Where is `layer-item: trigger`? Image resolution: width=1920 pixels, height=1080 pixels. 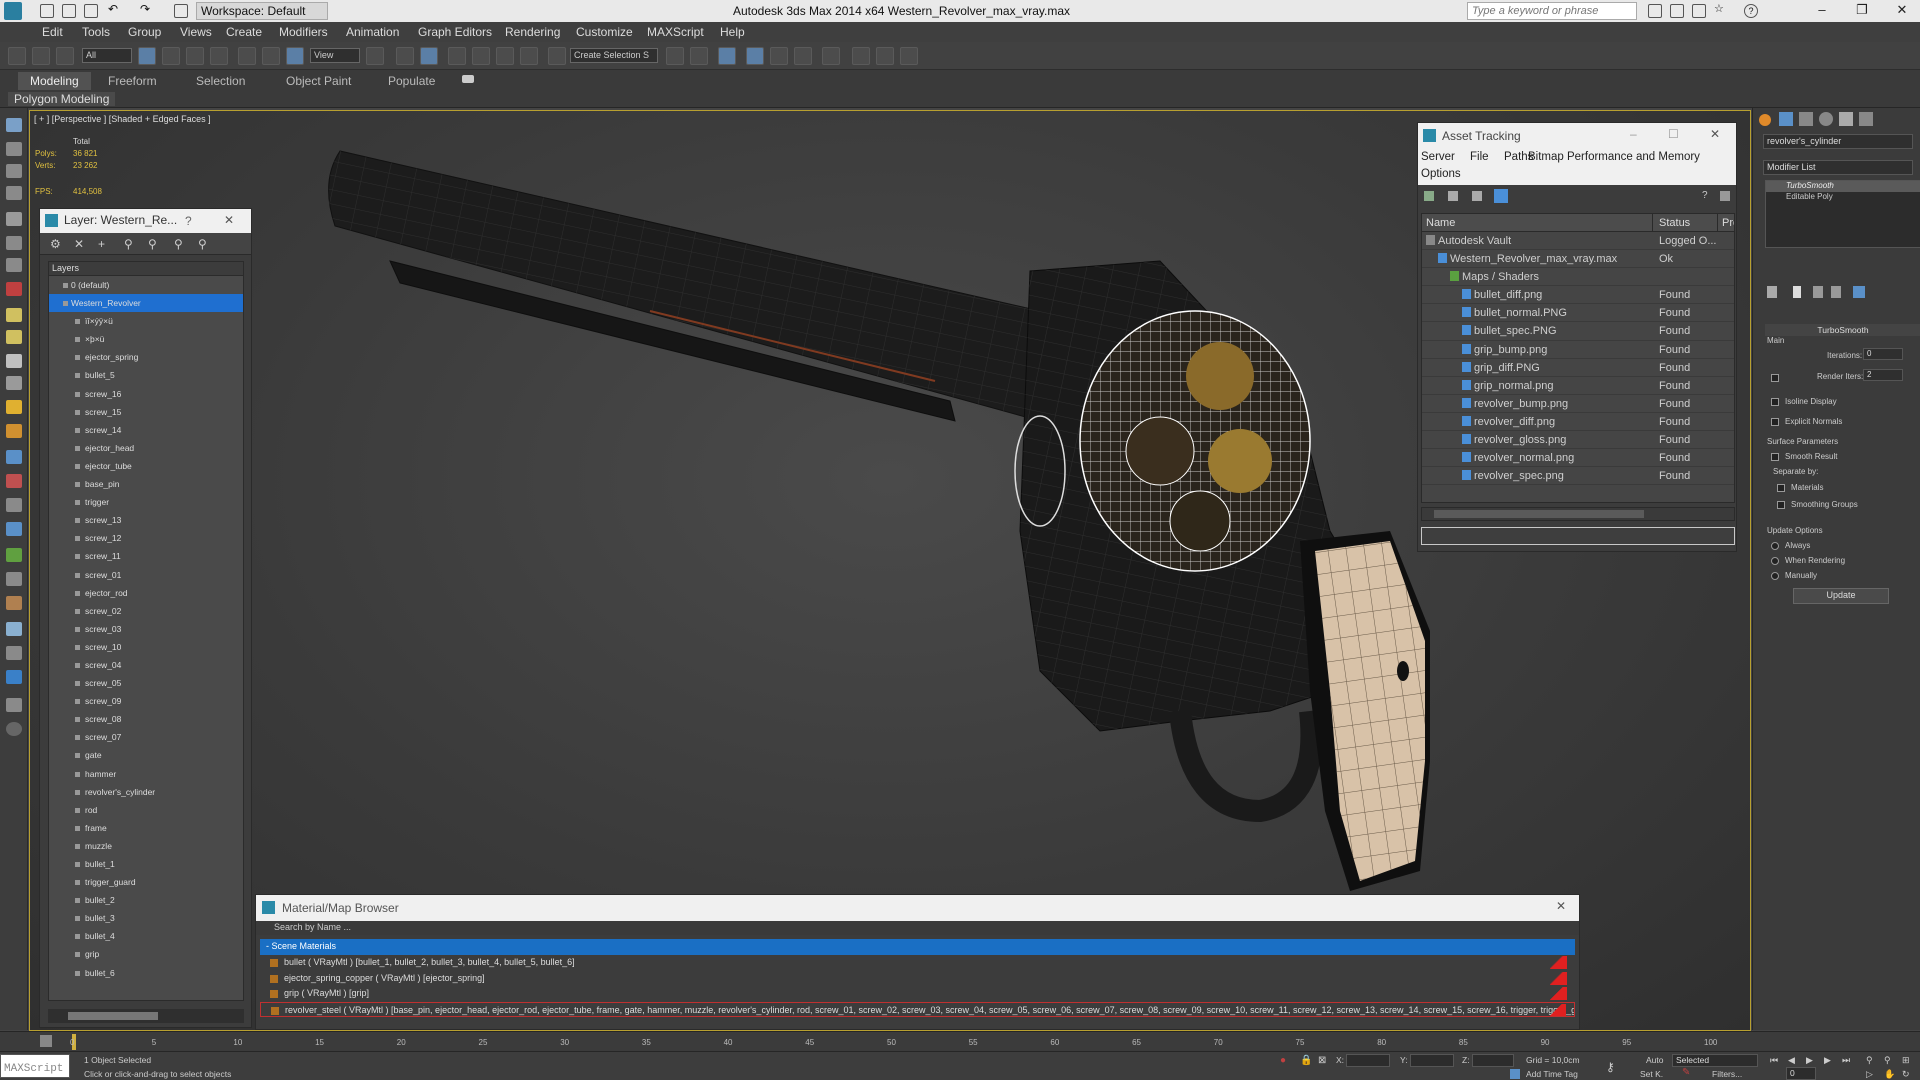
layer-item: trigger is located at coordinates (146, 502).